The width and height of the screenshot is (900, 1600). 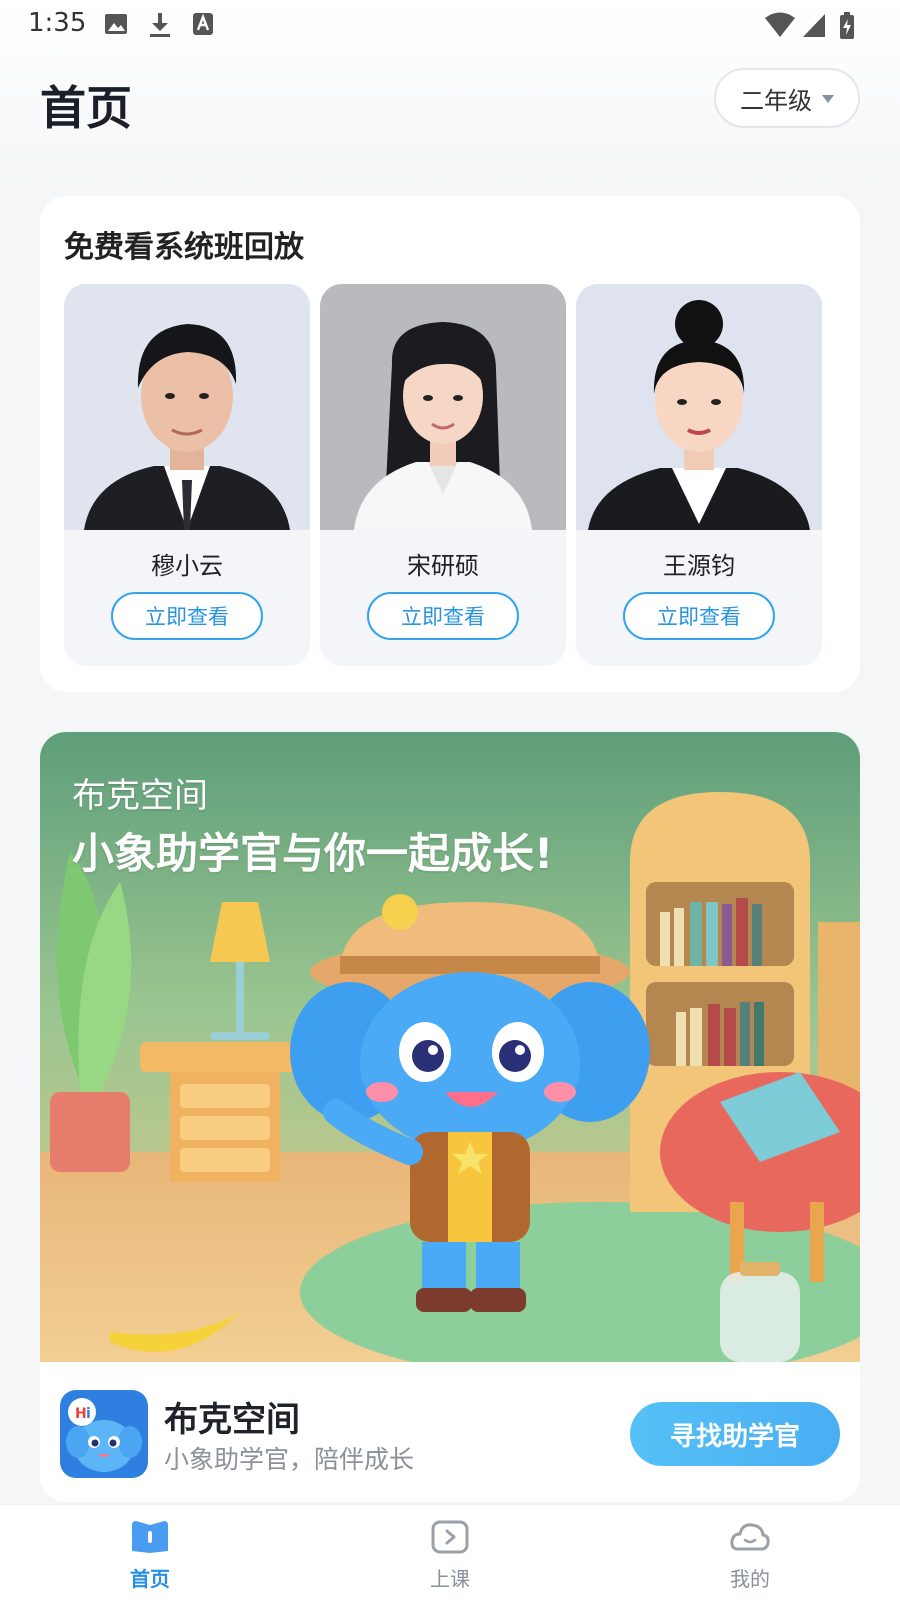 I want to click on nav-tab-mine: 我的, so click(x=750, y=1552).